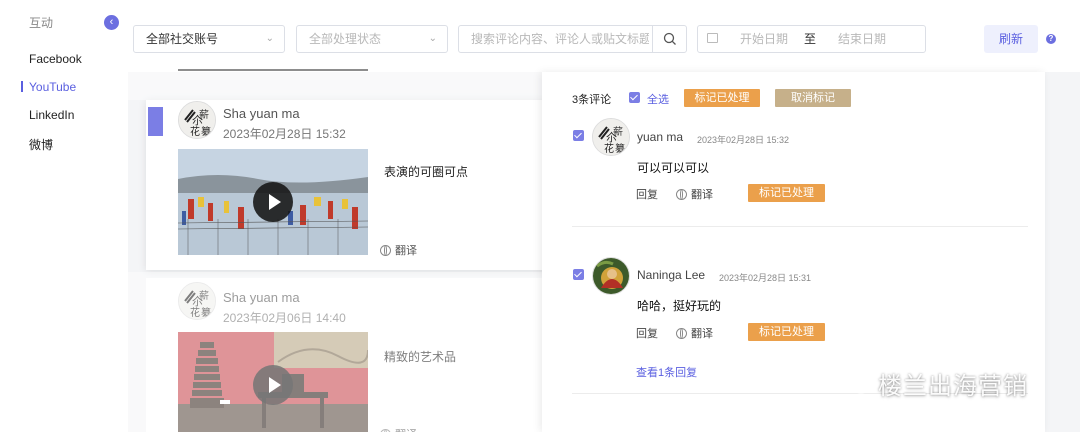 This screenshot has width=1080, height=432. I want to click on comment-author: yuan ma, so click(660, 137).